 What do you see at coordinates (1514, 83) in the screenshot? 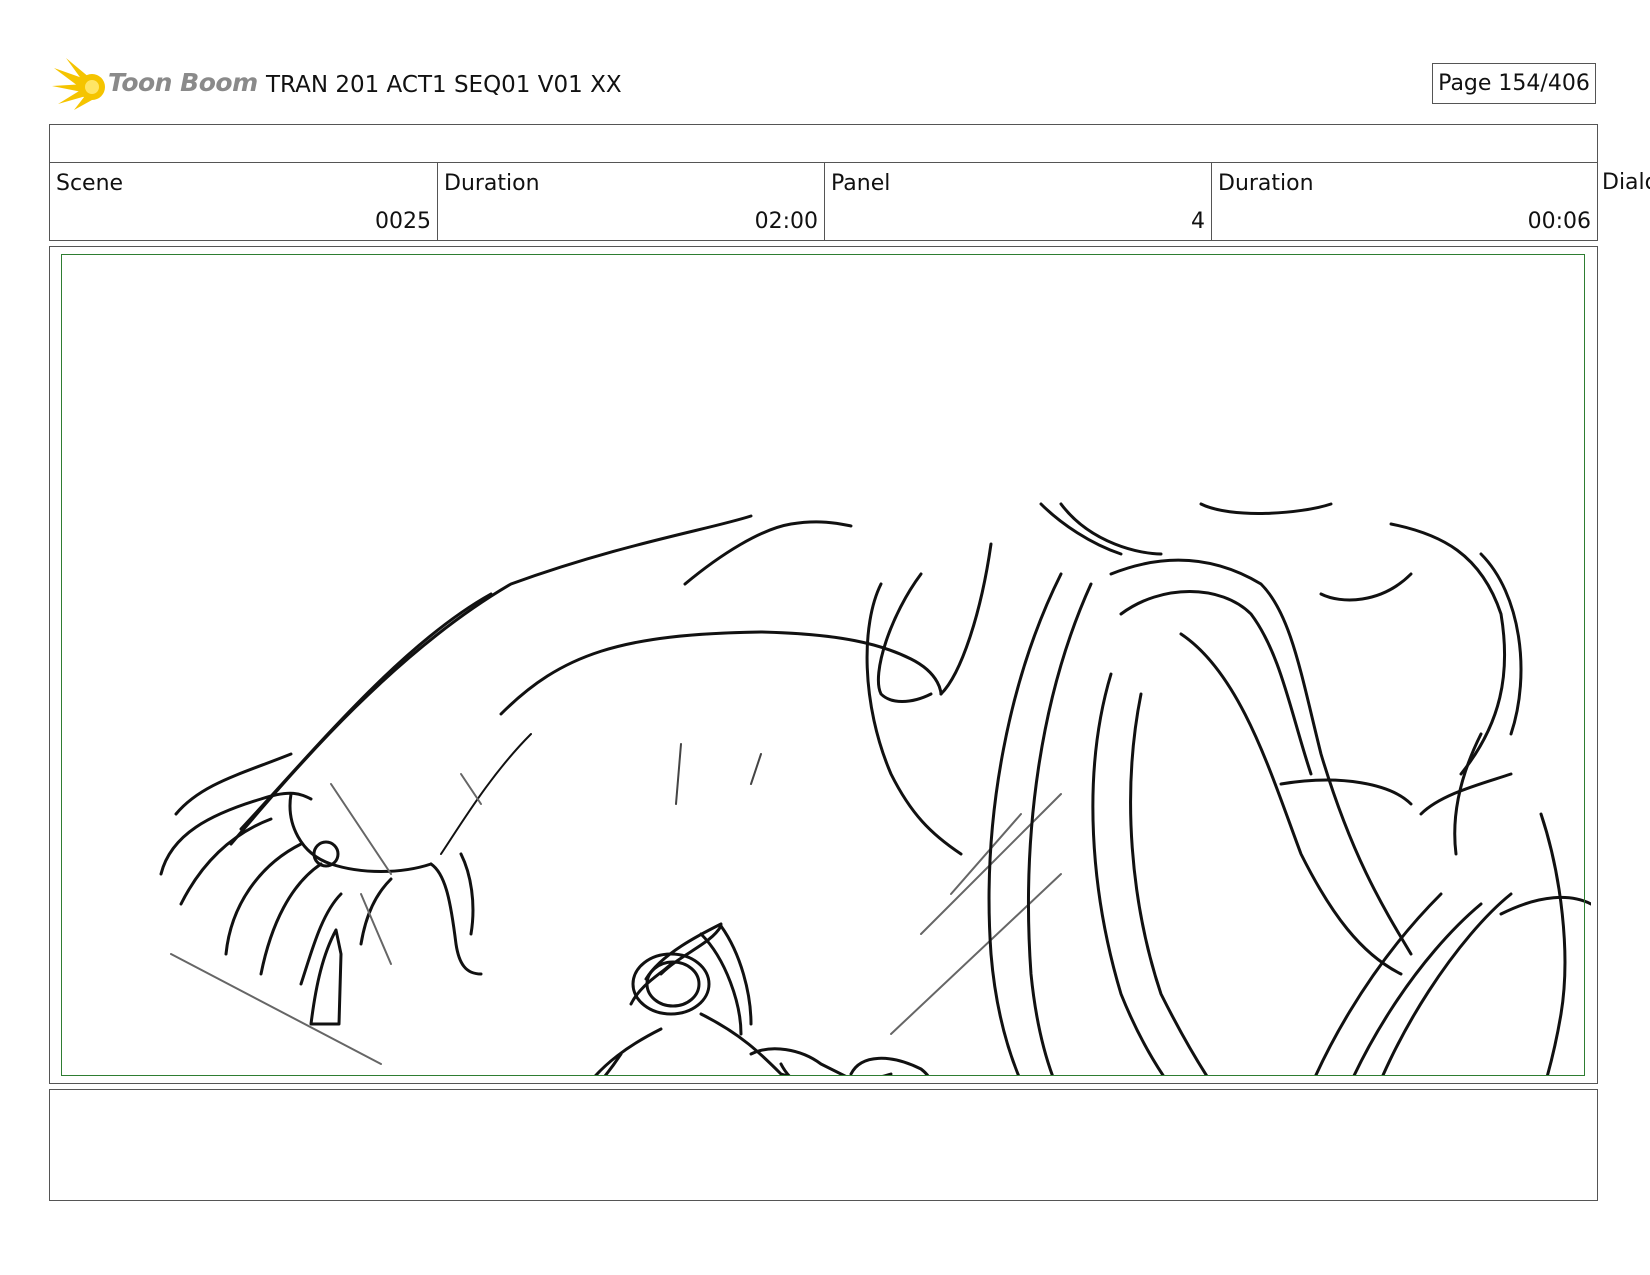
I see `page-number: Page 154/406` at bounding box center [1514, 83].